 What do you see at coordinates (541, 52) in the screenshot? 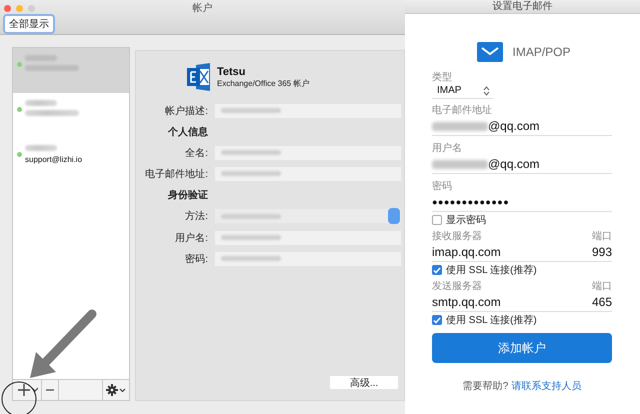
I see `account-type: IMAP/POP` at bounding box center [541, 52].